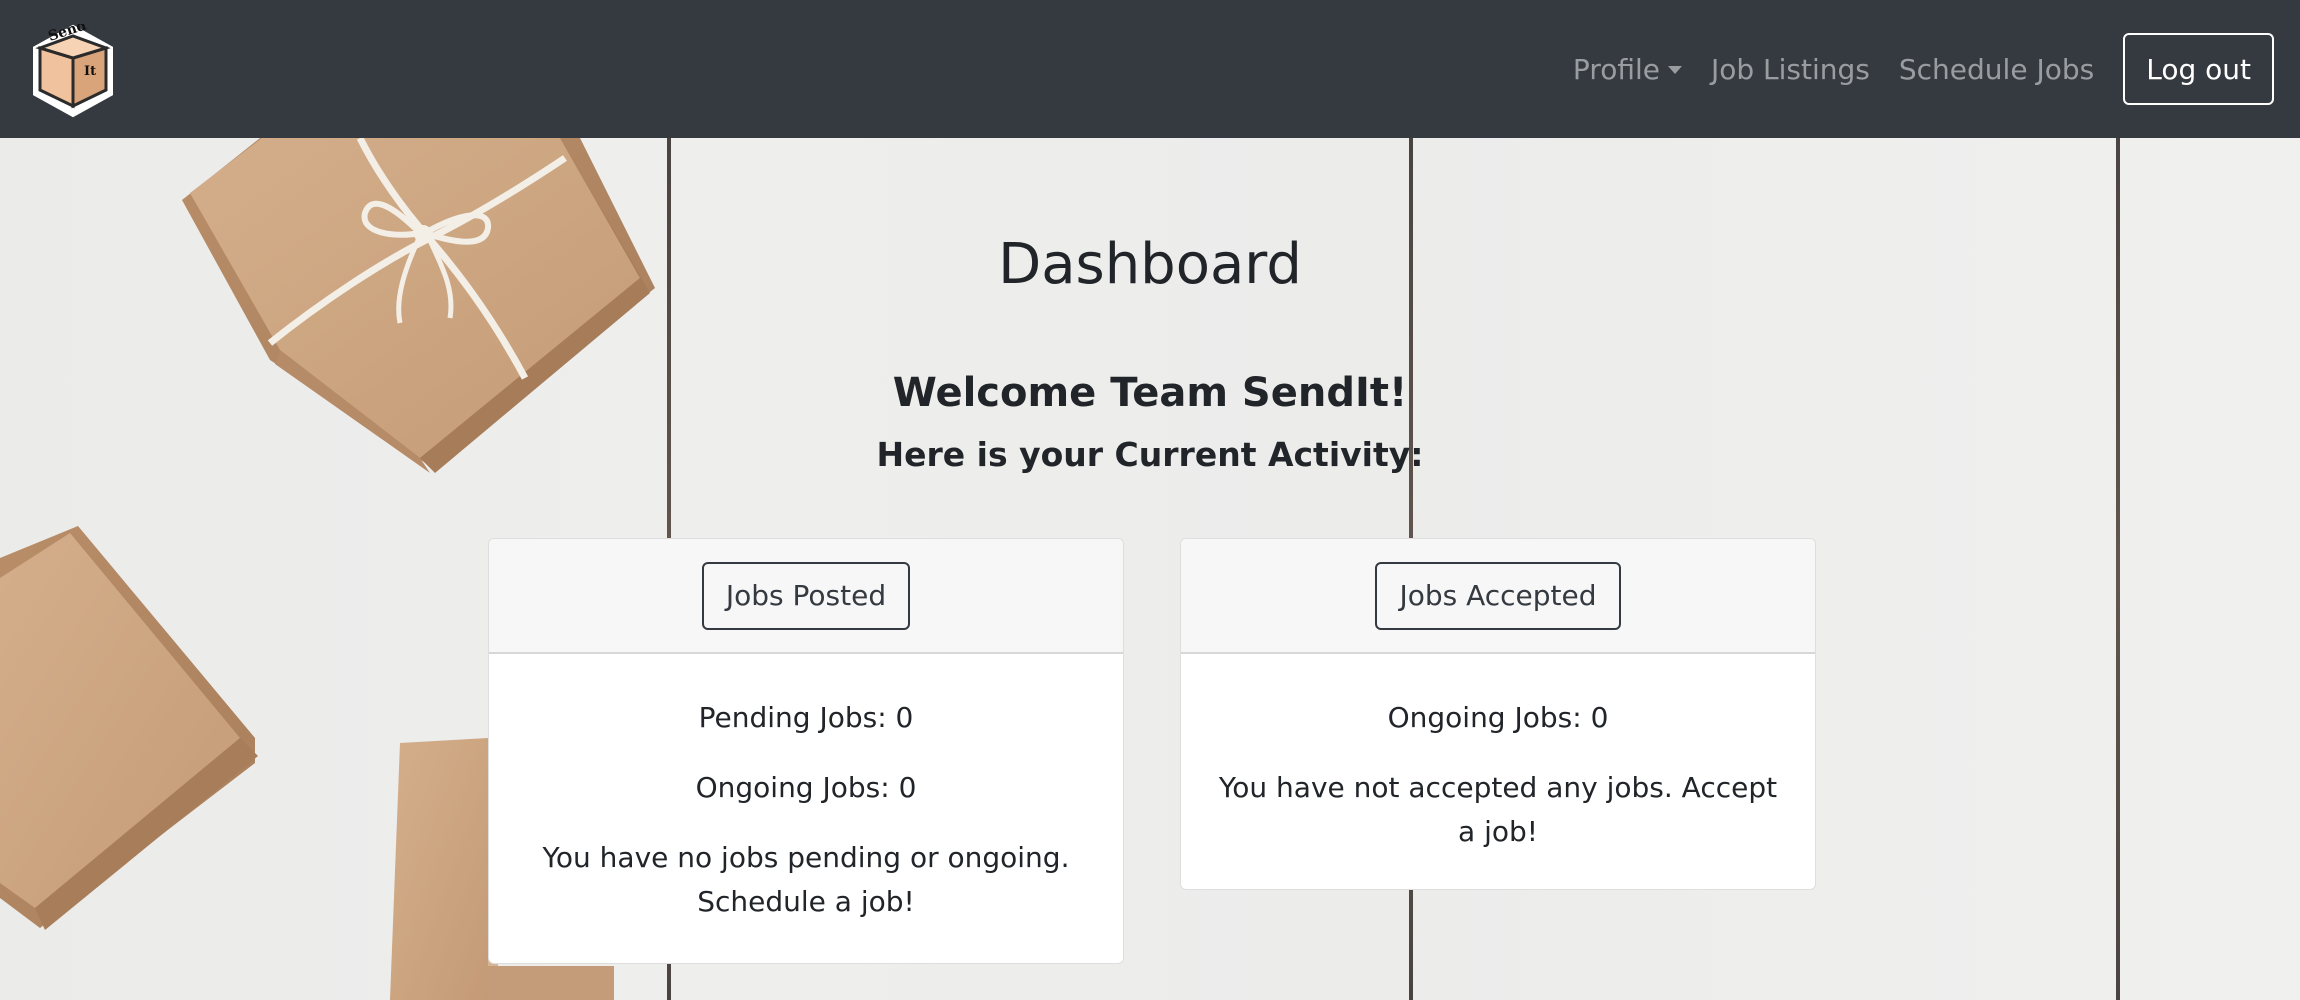 The image size is (2300, 1000). What do you see at coordinates (1790, 69) in the screenshot?
I see `nav-job-listings: Job Listings` at bounding box center [1790, 69].